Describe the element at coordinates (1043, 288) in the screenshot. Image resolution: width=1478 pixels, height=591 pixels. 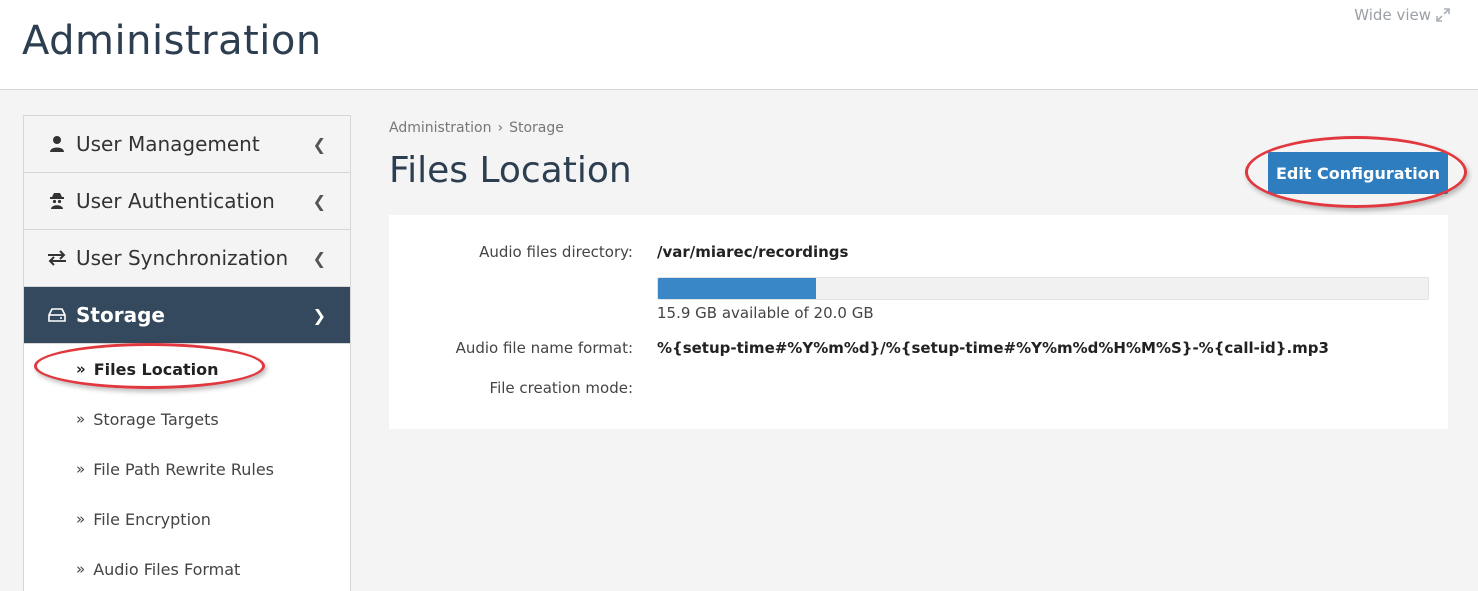
I see `disk-usage-bar` at that location.